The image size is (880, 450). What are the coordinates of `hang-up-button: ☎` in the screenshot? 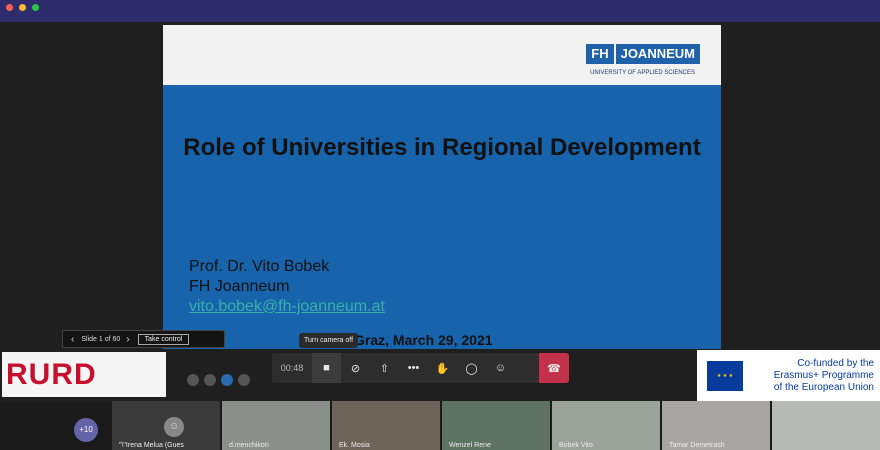 It's located at (554, 368).